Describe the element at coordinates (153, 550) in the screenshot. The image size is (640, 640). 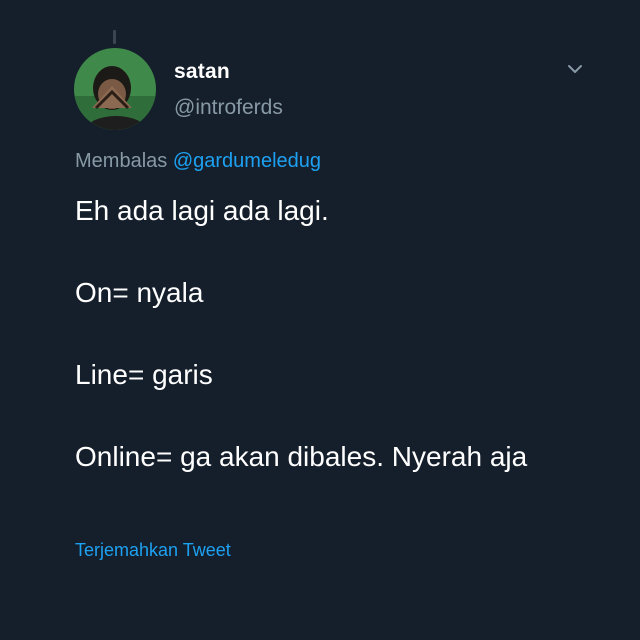
I see `translate-tweet-link: Terjemahkan Tweet` at that location.